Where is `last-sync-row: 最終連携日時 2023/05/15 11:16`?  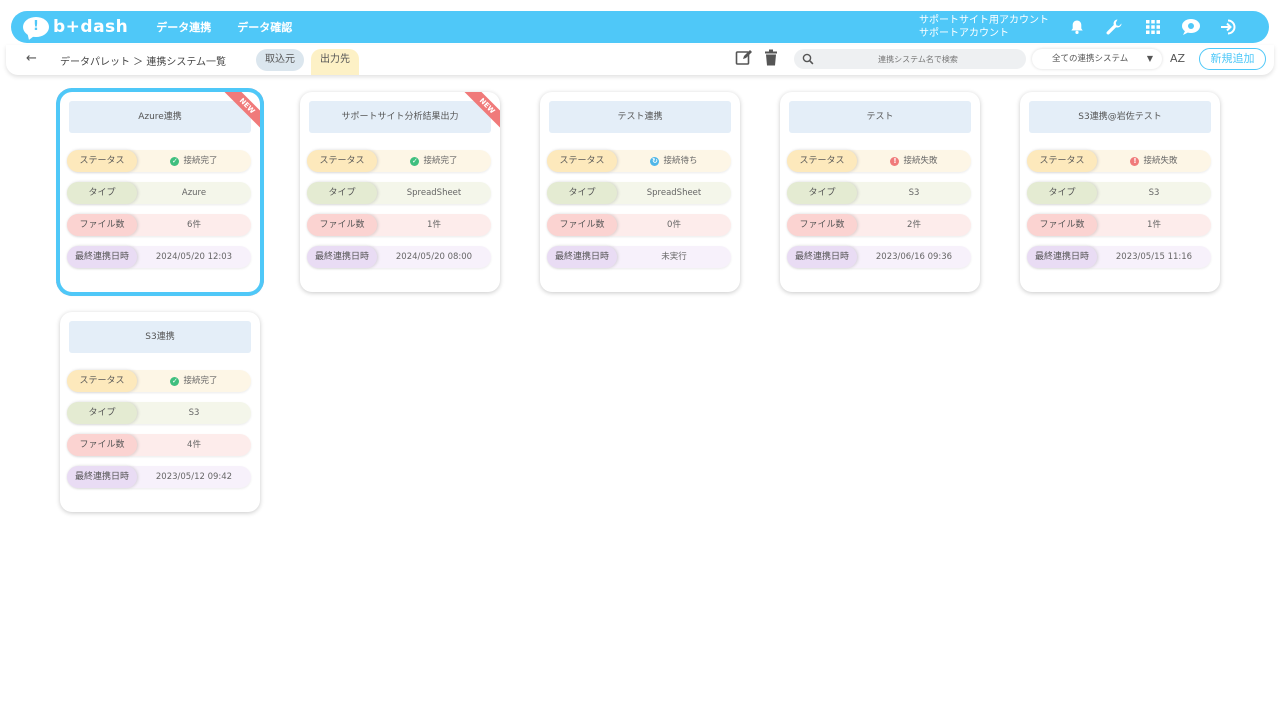 last-sync-row: 最終連携日時 2023/05/15 11:16 is located at coordinates (1119, 257).